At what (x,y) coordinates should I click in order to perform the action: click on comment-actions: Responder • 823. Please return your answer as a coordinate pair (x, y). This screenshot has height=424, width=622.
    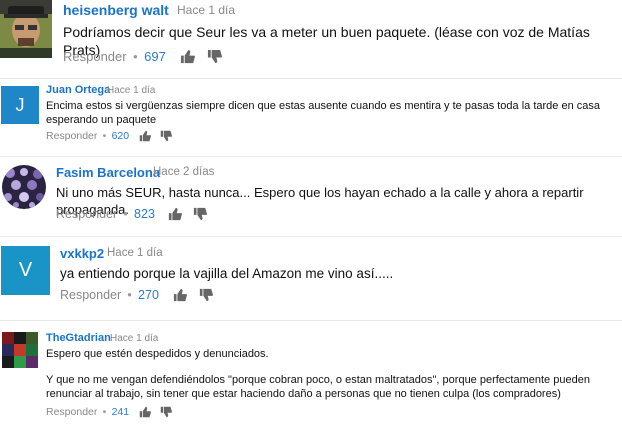
    Looking at the image, I should click on (131, 214).